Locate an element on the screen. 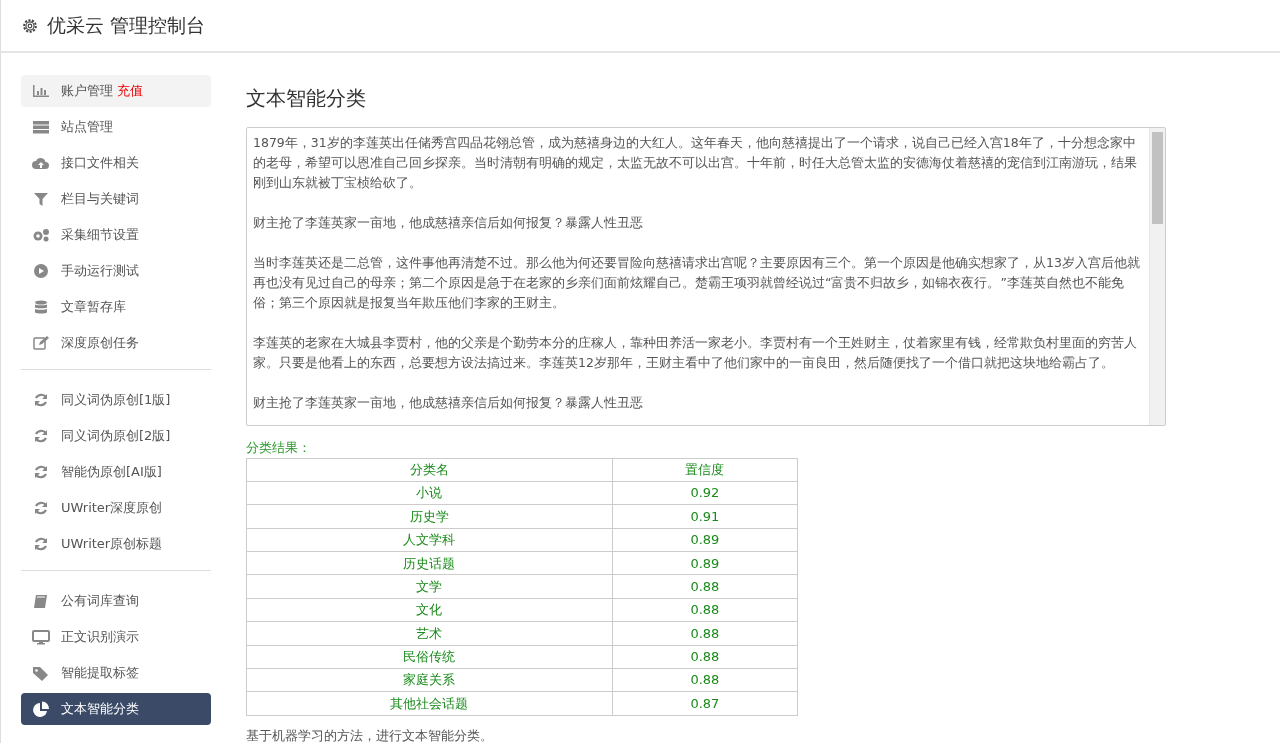  table-cell: 历史学 is located at coordinates (429, 516).